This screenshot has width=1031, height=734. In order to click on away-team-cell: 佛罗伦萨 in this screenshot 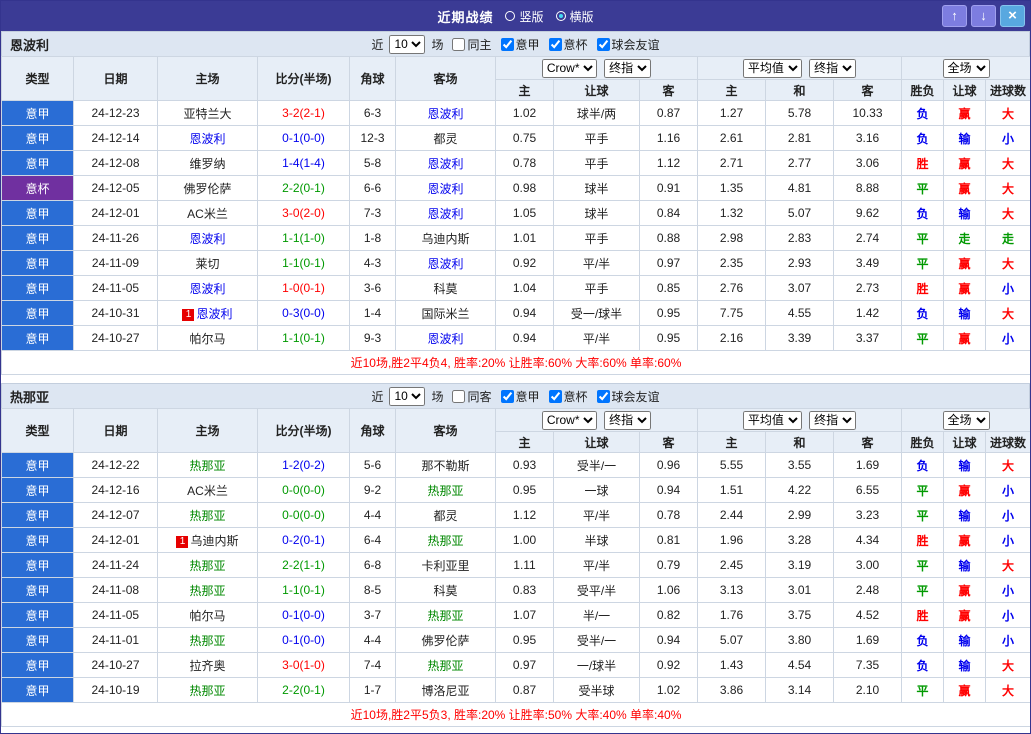, I will do `click(445, 640)`.